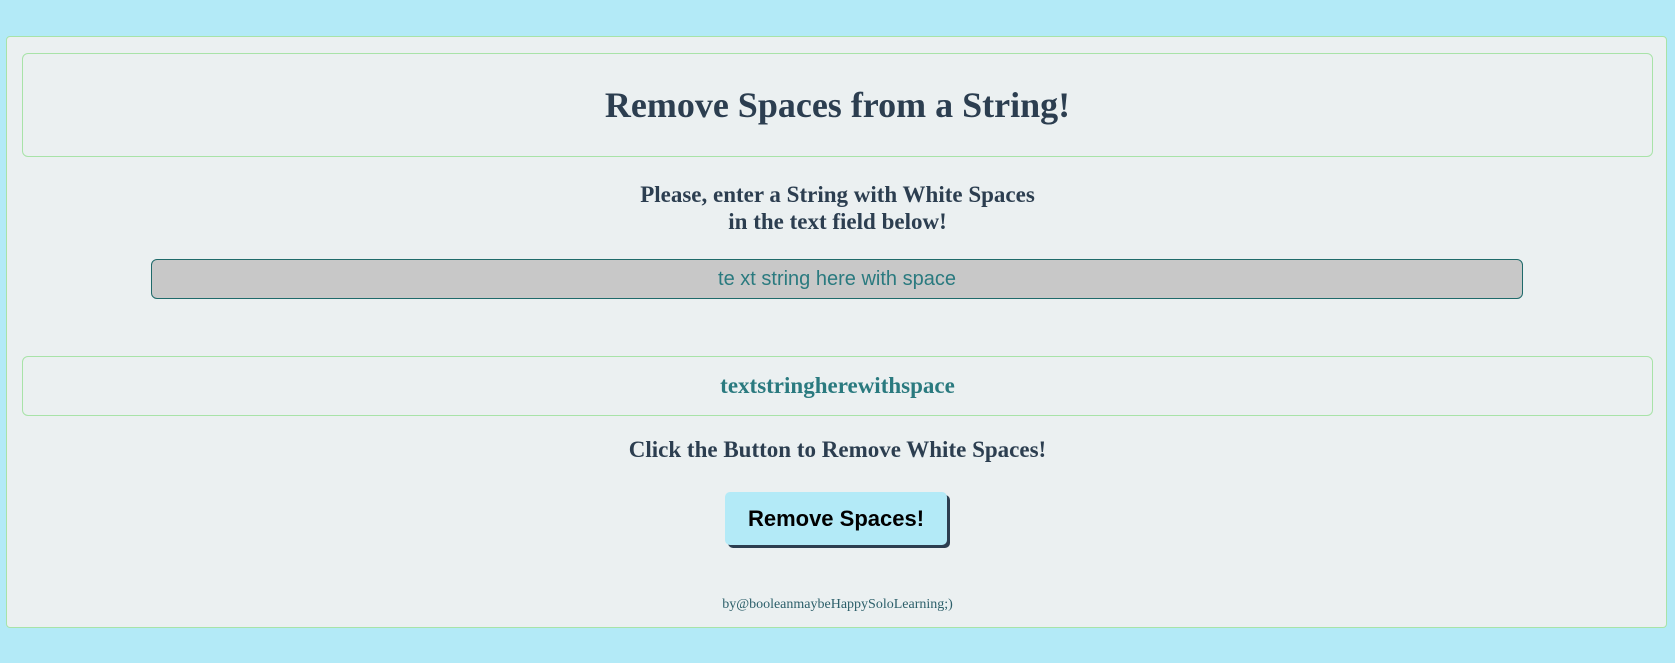  I want to click on input-wrapper, so click(837, 279).